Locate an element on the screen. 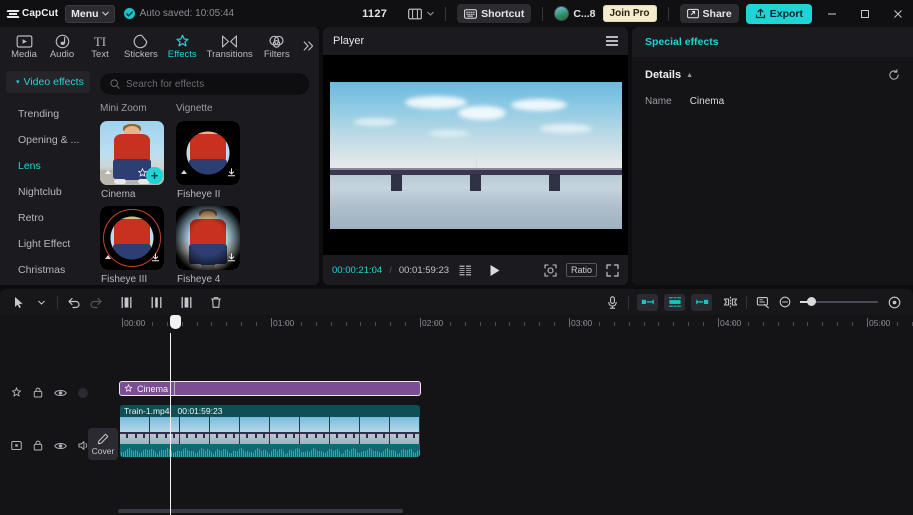 This screenshot has width=913, height=515. zoom-in-button is located at coordinates (894, 302).